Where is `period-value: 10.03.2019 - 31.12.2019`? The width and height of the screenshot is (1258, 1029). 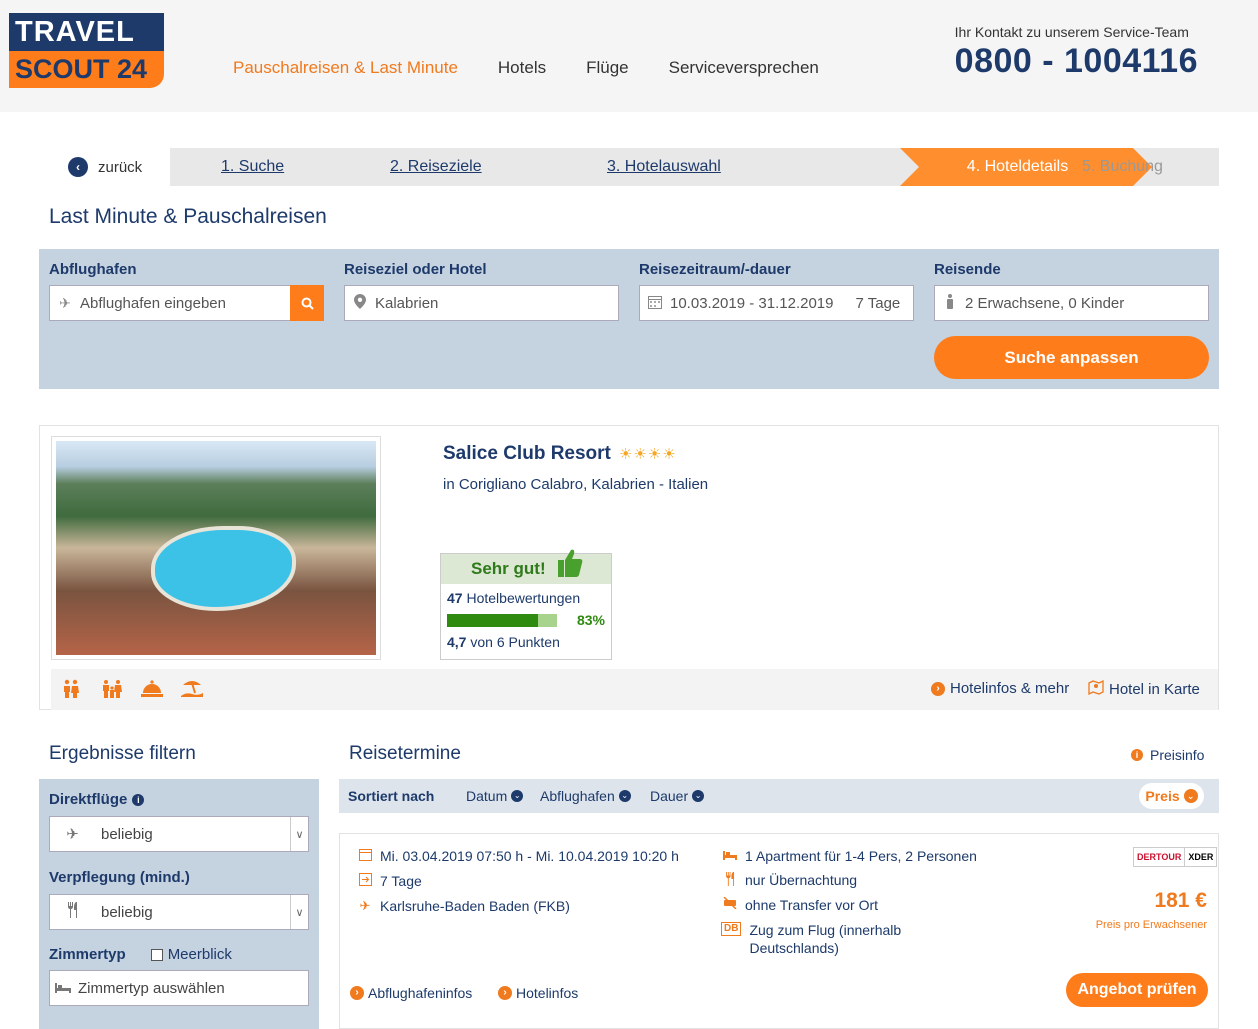
period-value: 10.03.2019 - 31.12.2019 is located at coordinates (752, 303).